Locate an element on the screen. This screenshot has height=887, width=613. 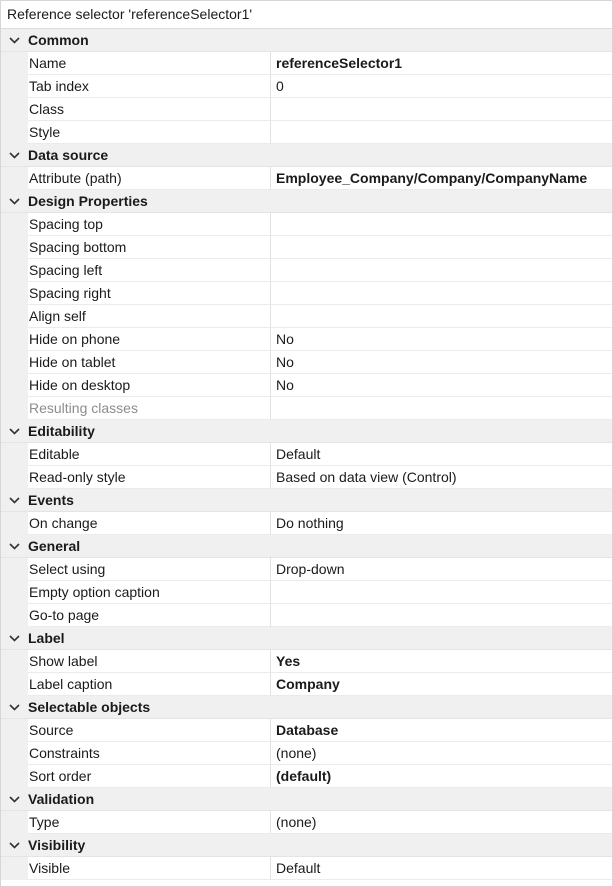
property-row-go-to-page: Go-to page is located at coordinates (306, 615).